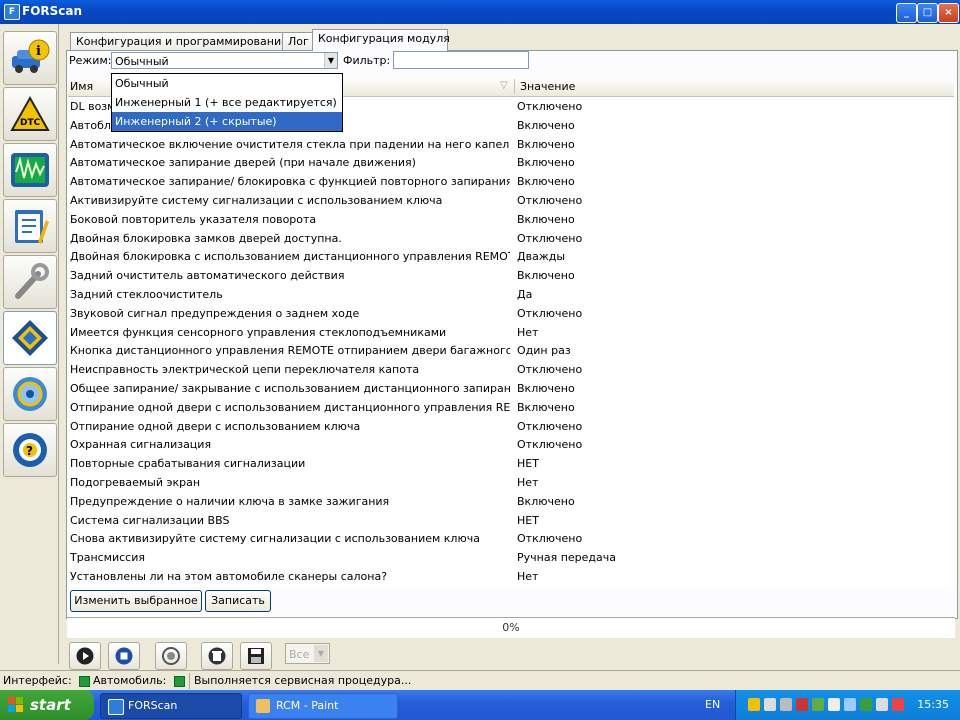 The width and height of the screenshot is (960, 720). I want to click on delete-button, so click(217, 656).